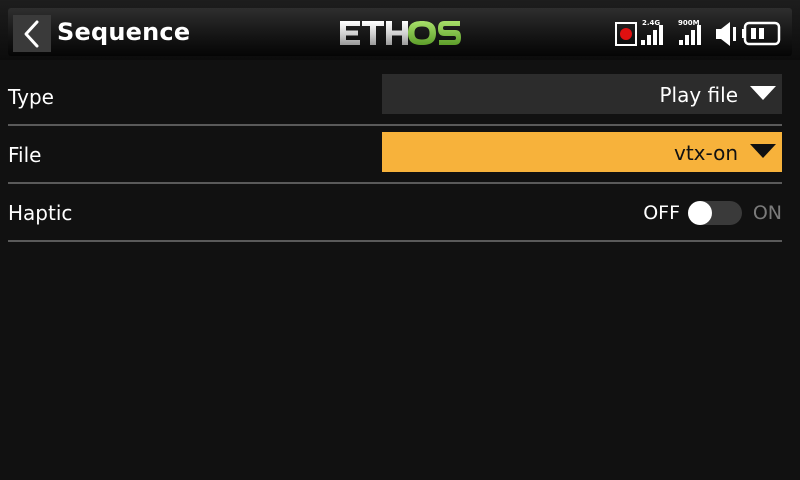 Image resolution: width=800 pixels, height=480 pixels. I want to click on speaker-icon, so click(726, 34).